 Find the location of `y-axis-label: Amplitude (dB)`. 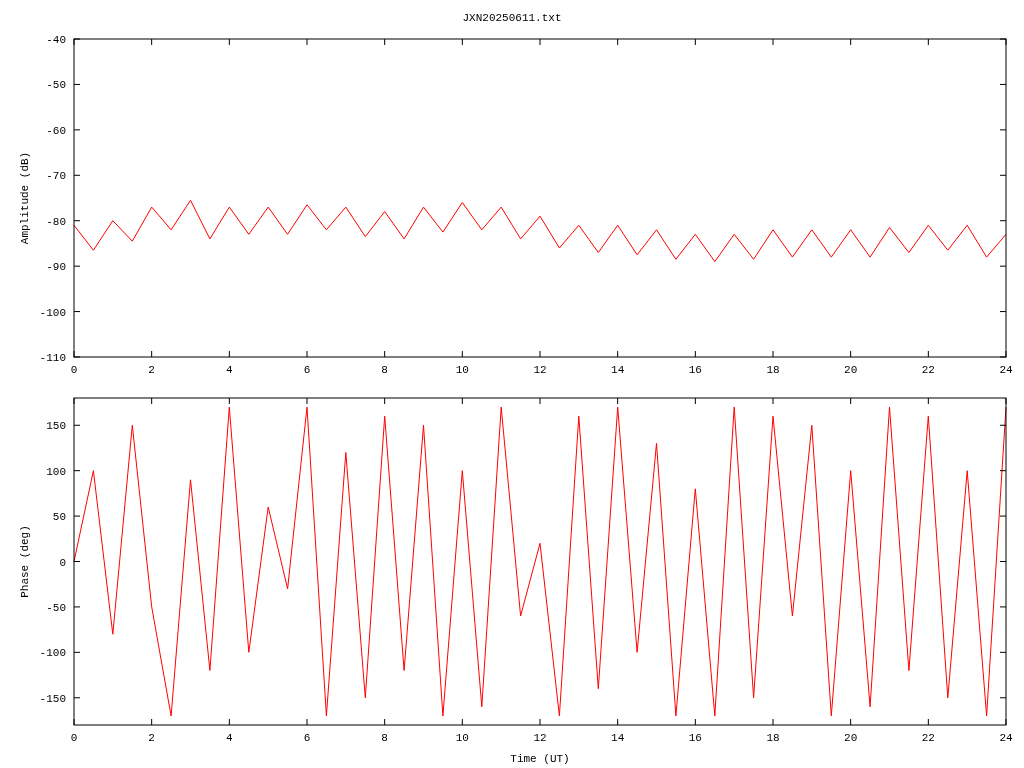

y-axis-label: Amplitude (dB) is located at coordinates (25, 198).